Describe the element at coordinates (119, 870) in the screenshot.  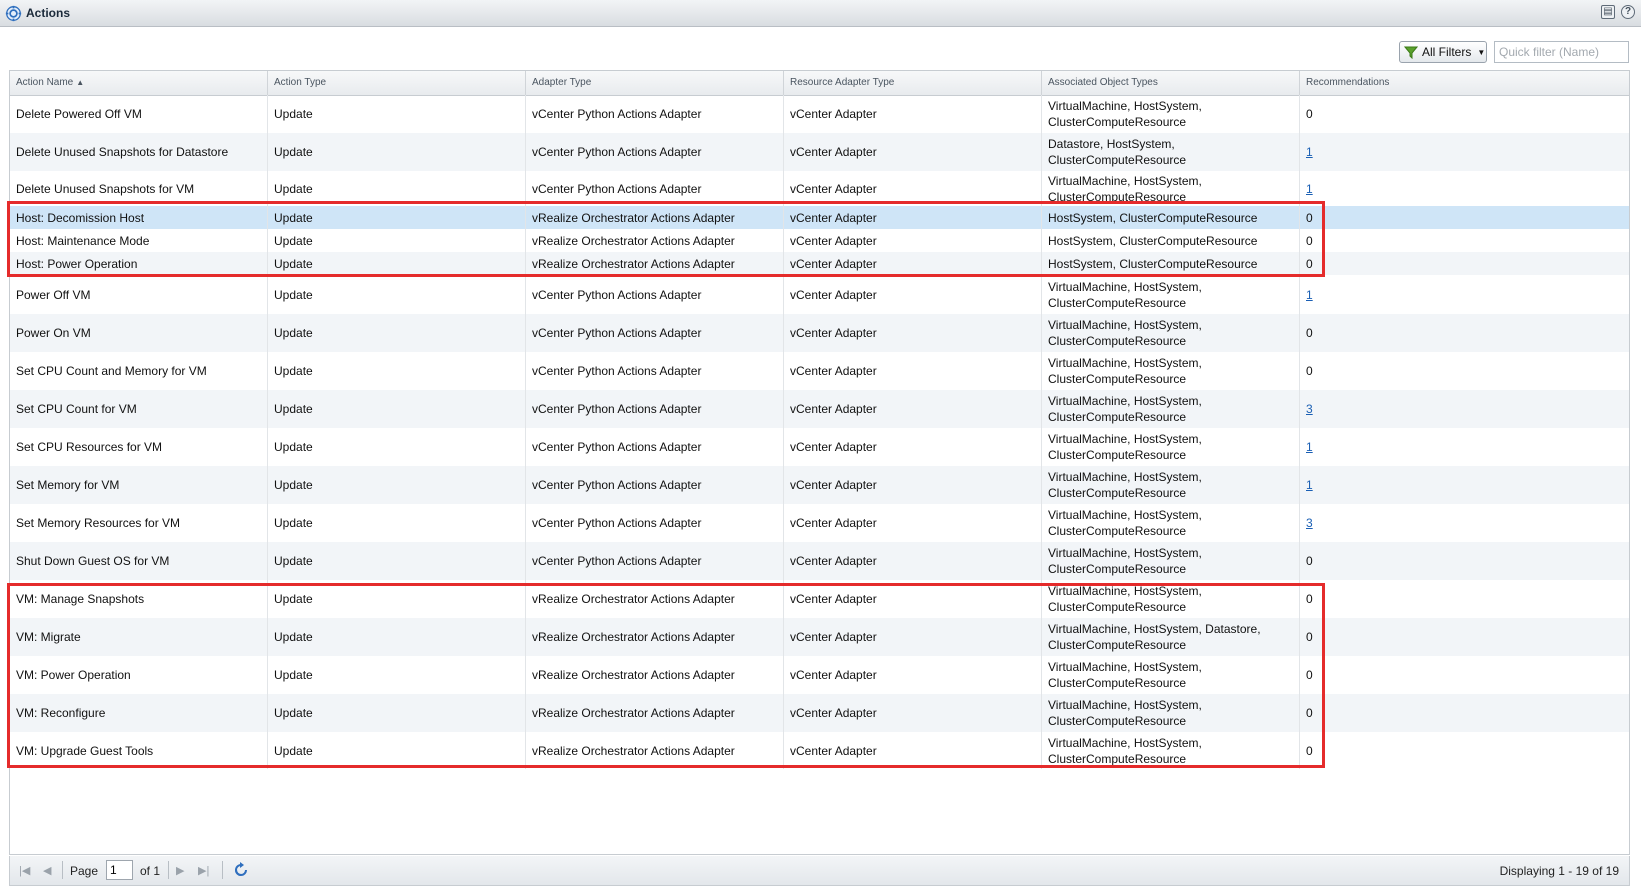
I see `page-number-input` at that location.